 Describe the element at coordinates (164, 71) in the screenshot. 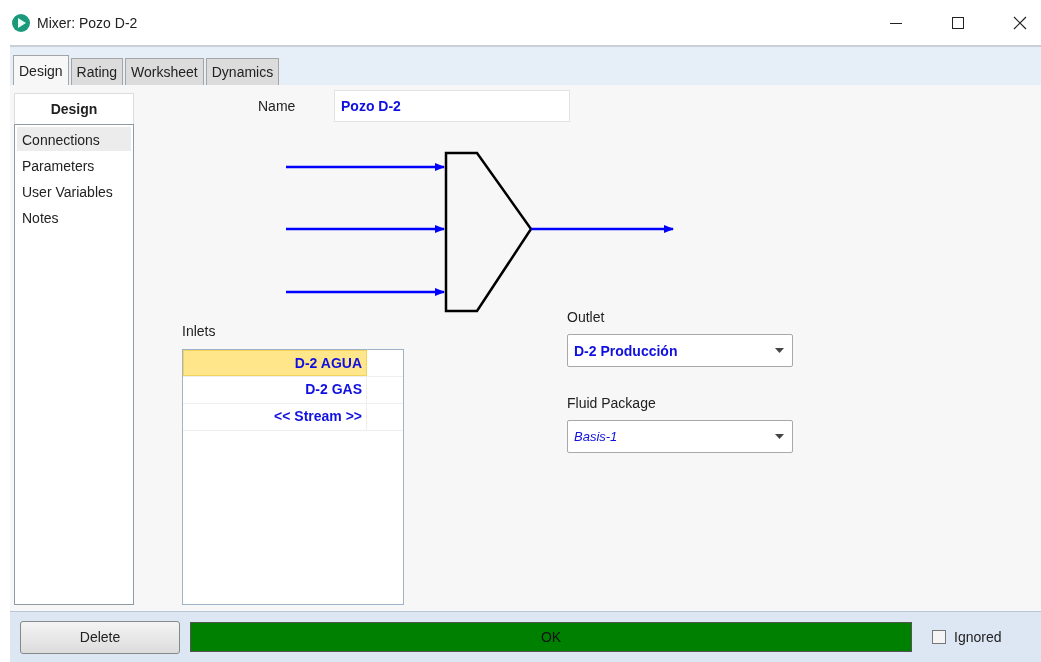

I see `tab: Worksheet` at that location.